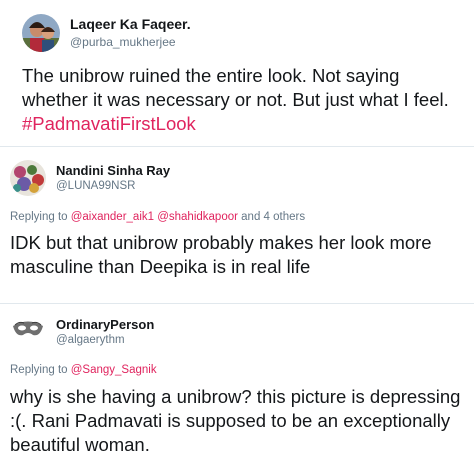 This screenshot has width=474, height=460. I want to click on user-handle: @algaerythm, so click(90, 340).